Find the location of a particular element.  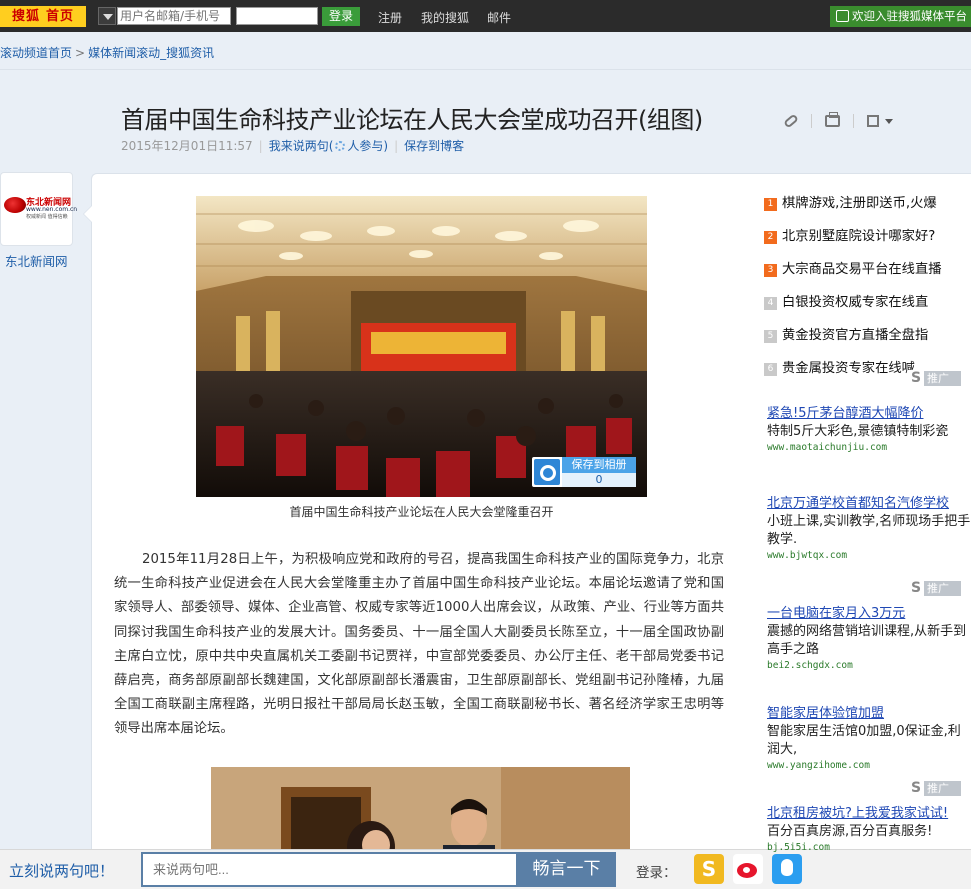

ad-title-link: 北京万通学校首都知名汽修学校 is located at coordinates (869, 504).